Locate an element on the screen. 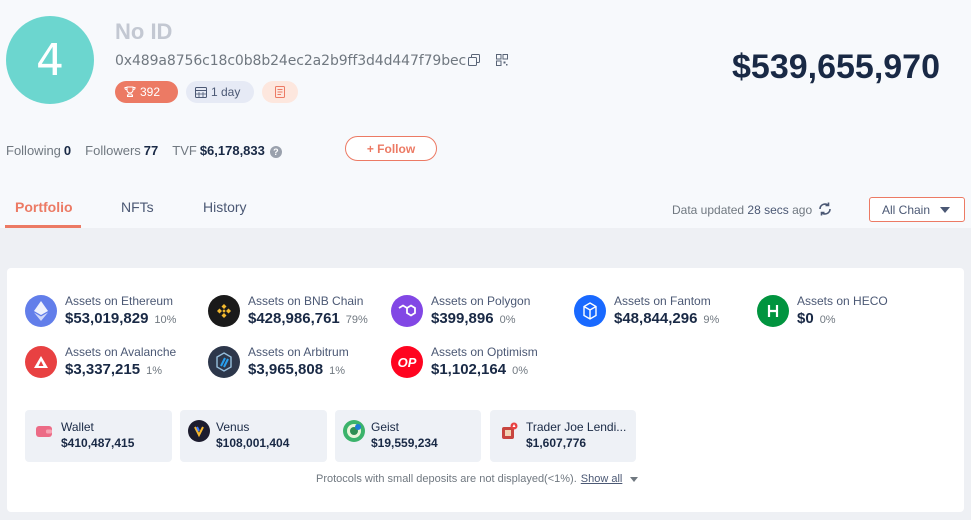 The height and width of the screenshot is (520, 971). social-stats: Following 0 Followers 77 TVF $6,178,833? is located at coordinates (144, 150).